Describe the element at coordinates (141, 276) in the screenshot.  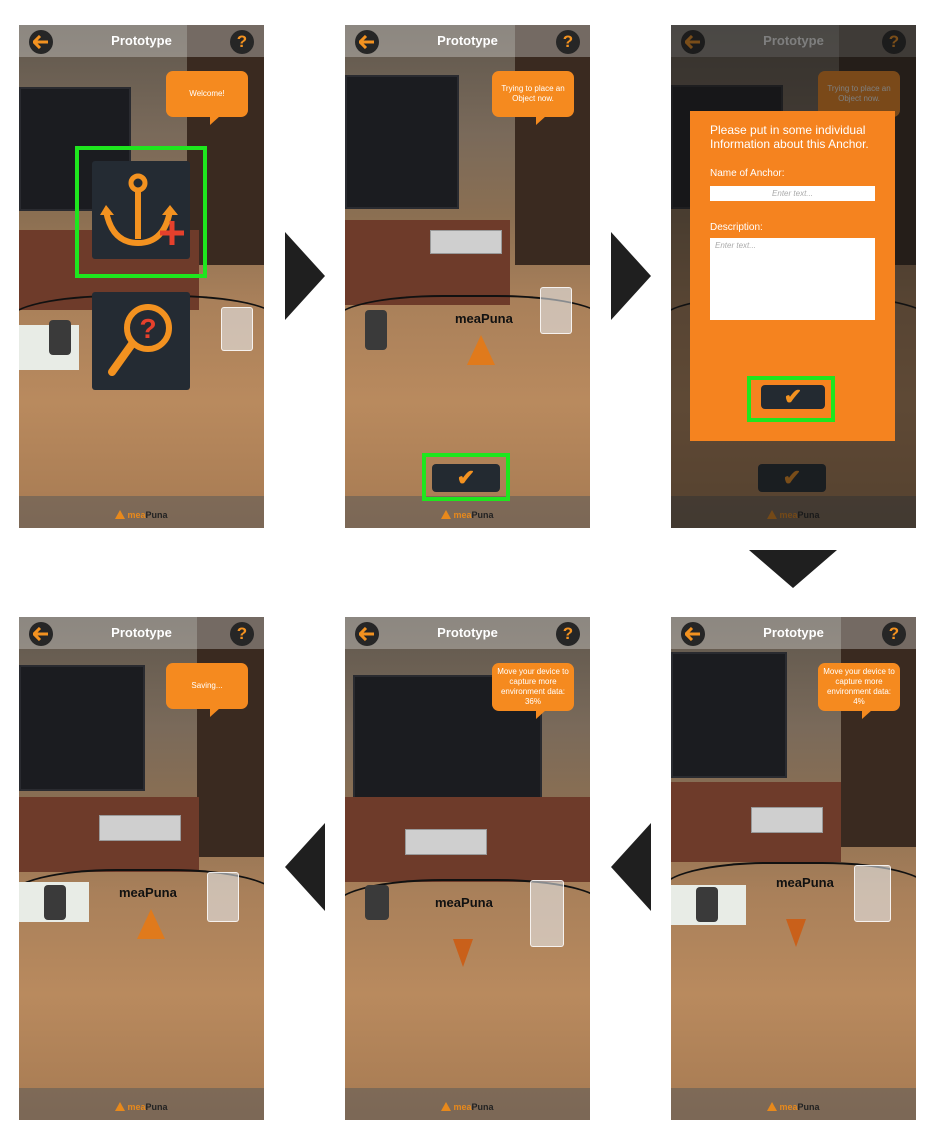
I see `screen-welcome: Prototype ? Welcome! ? meaPuna` at that location.